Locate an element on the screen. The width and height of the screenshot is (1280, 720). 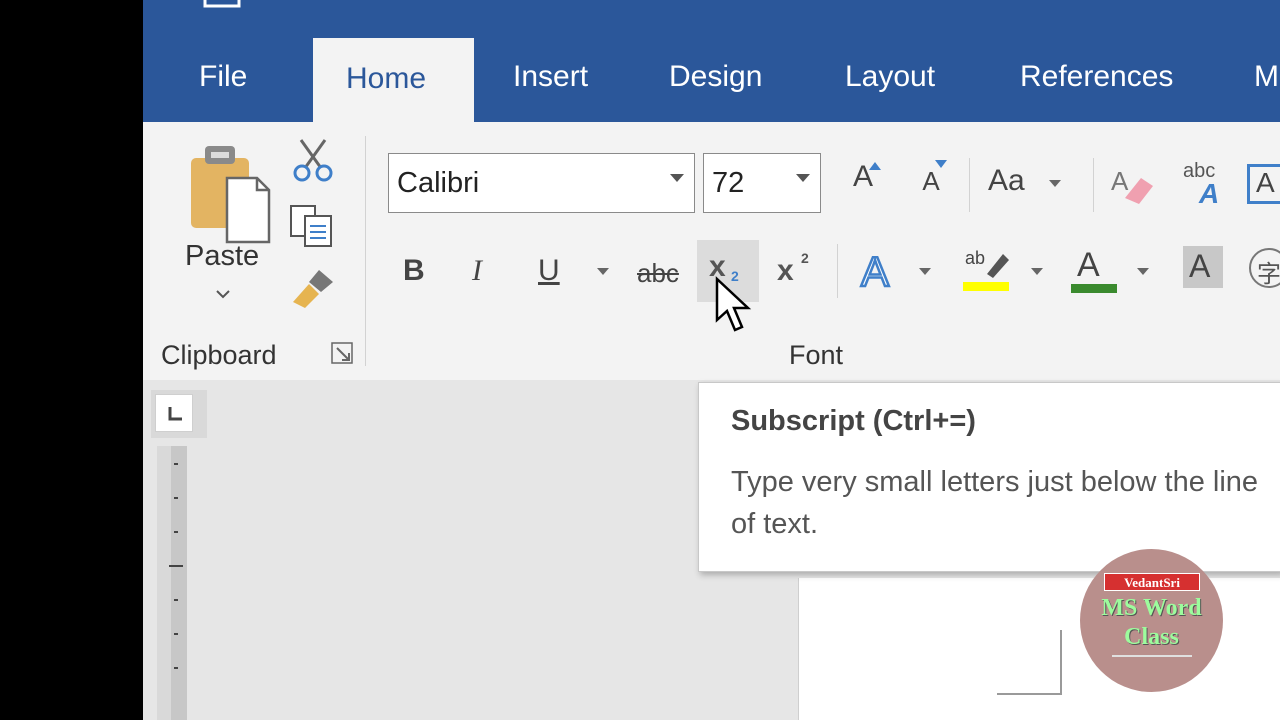
highlighter-icon: ab is located at coordinates (986, 269).